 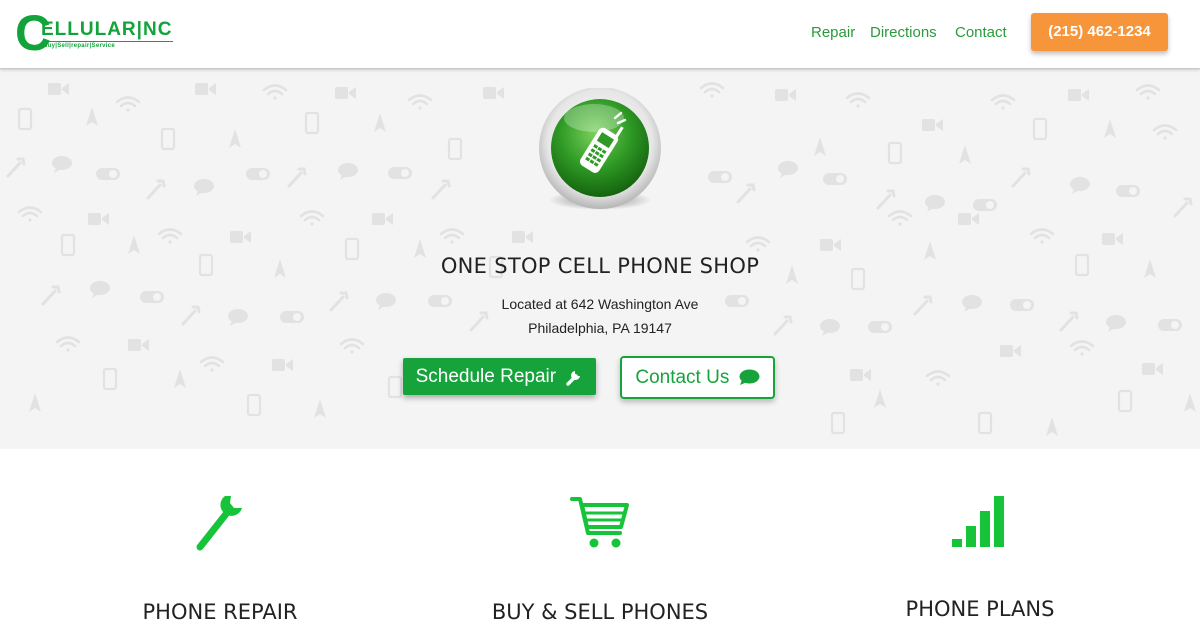 What do you see at coordinates (978, 521) in the screenshot?
I see `signal-bars-icon` at bounding box center [978, 521].